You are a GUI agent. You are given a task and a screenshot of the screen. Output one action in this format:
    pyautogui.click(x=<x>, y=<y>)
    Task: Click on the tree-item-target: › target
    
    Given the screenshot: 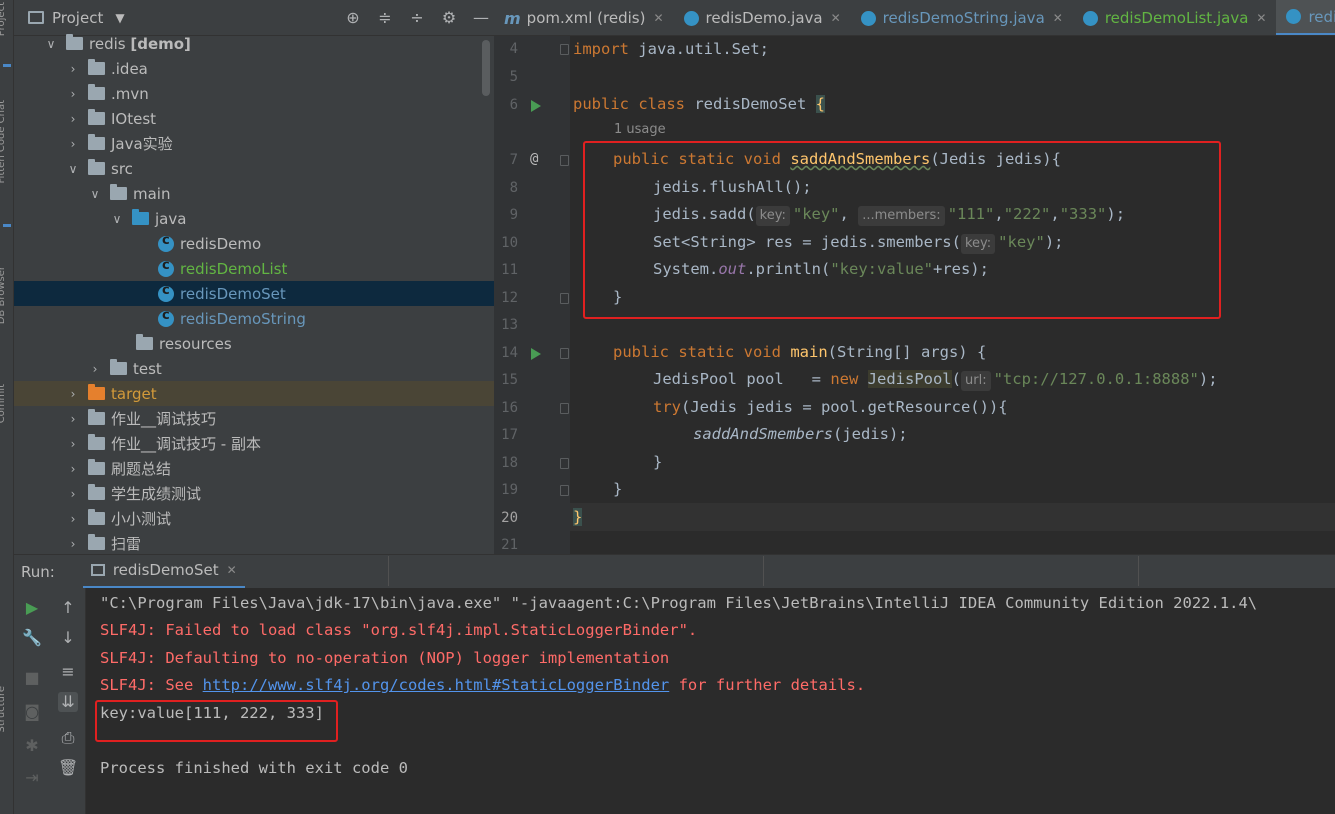 What is the action you would take?
    pyautogui.click(x=254, y=393)
    